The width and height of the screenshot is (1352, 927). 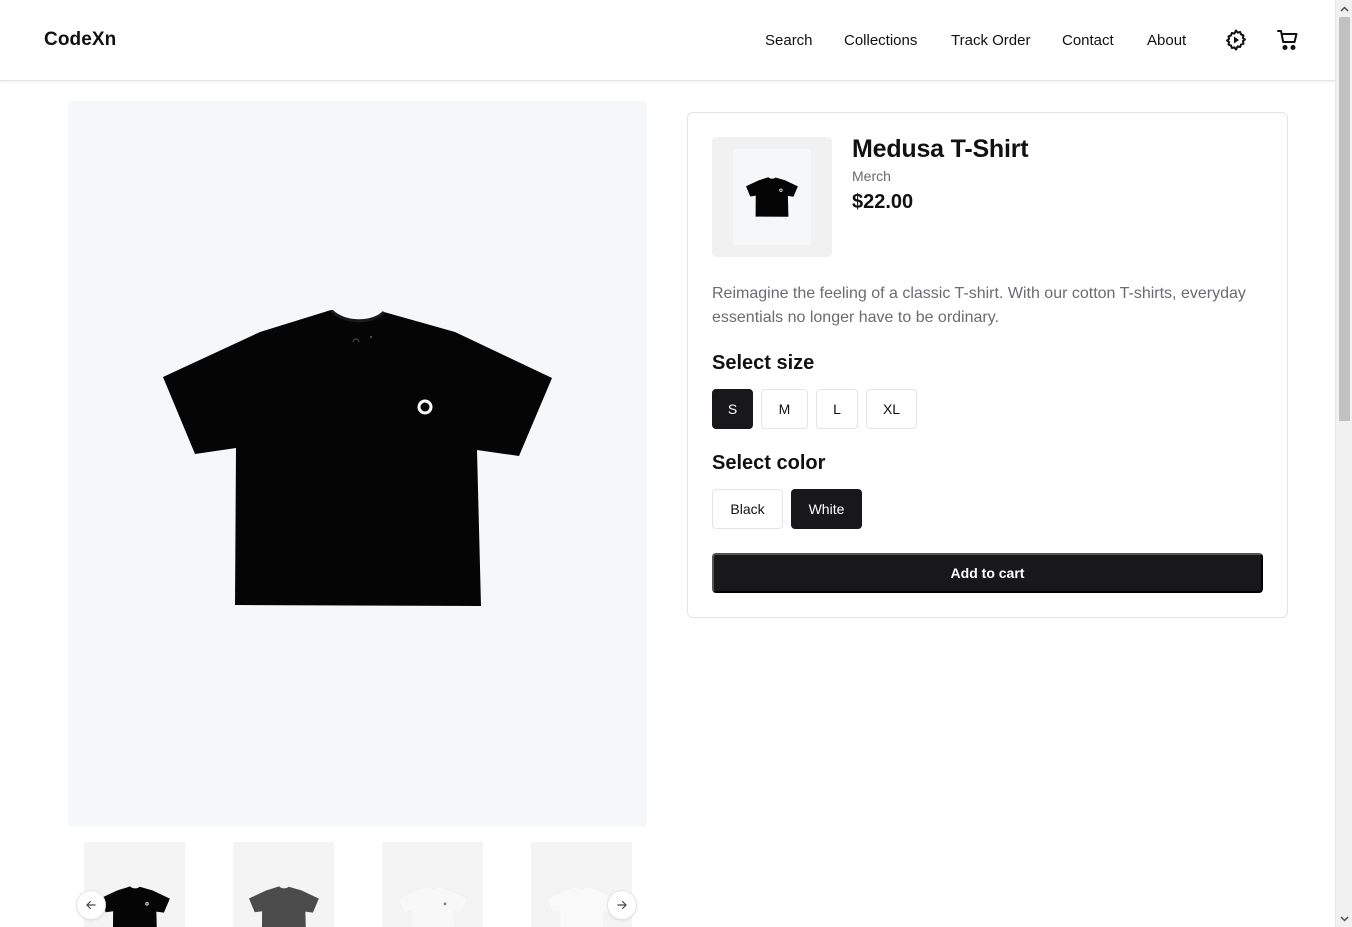 What do you see at coordinates (880, 40) in the screenshot?
I see `nav-link-collections: Collections` at bounding box center [880, 40].